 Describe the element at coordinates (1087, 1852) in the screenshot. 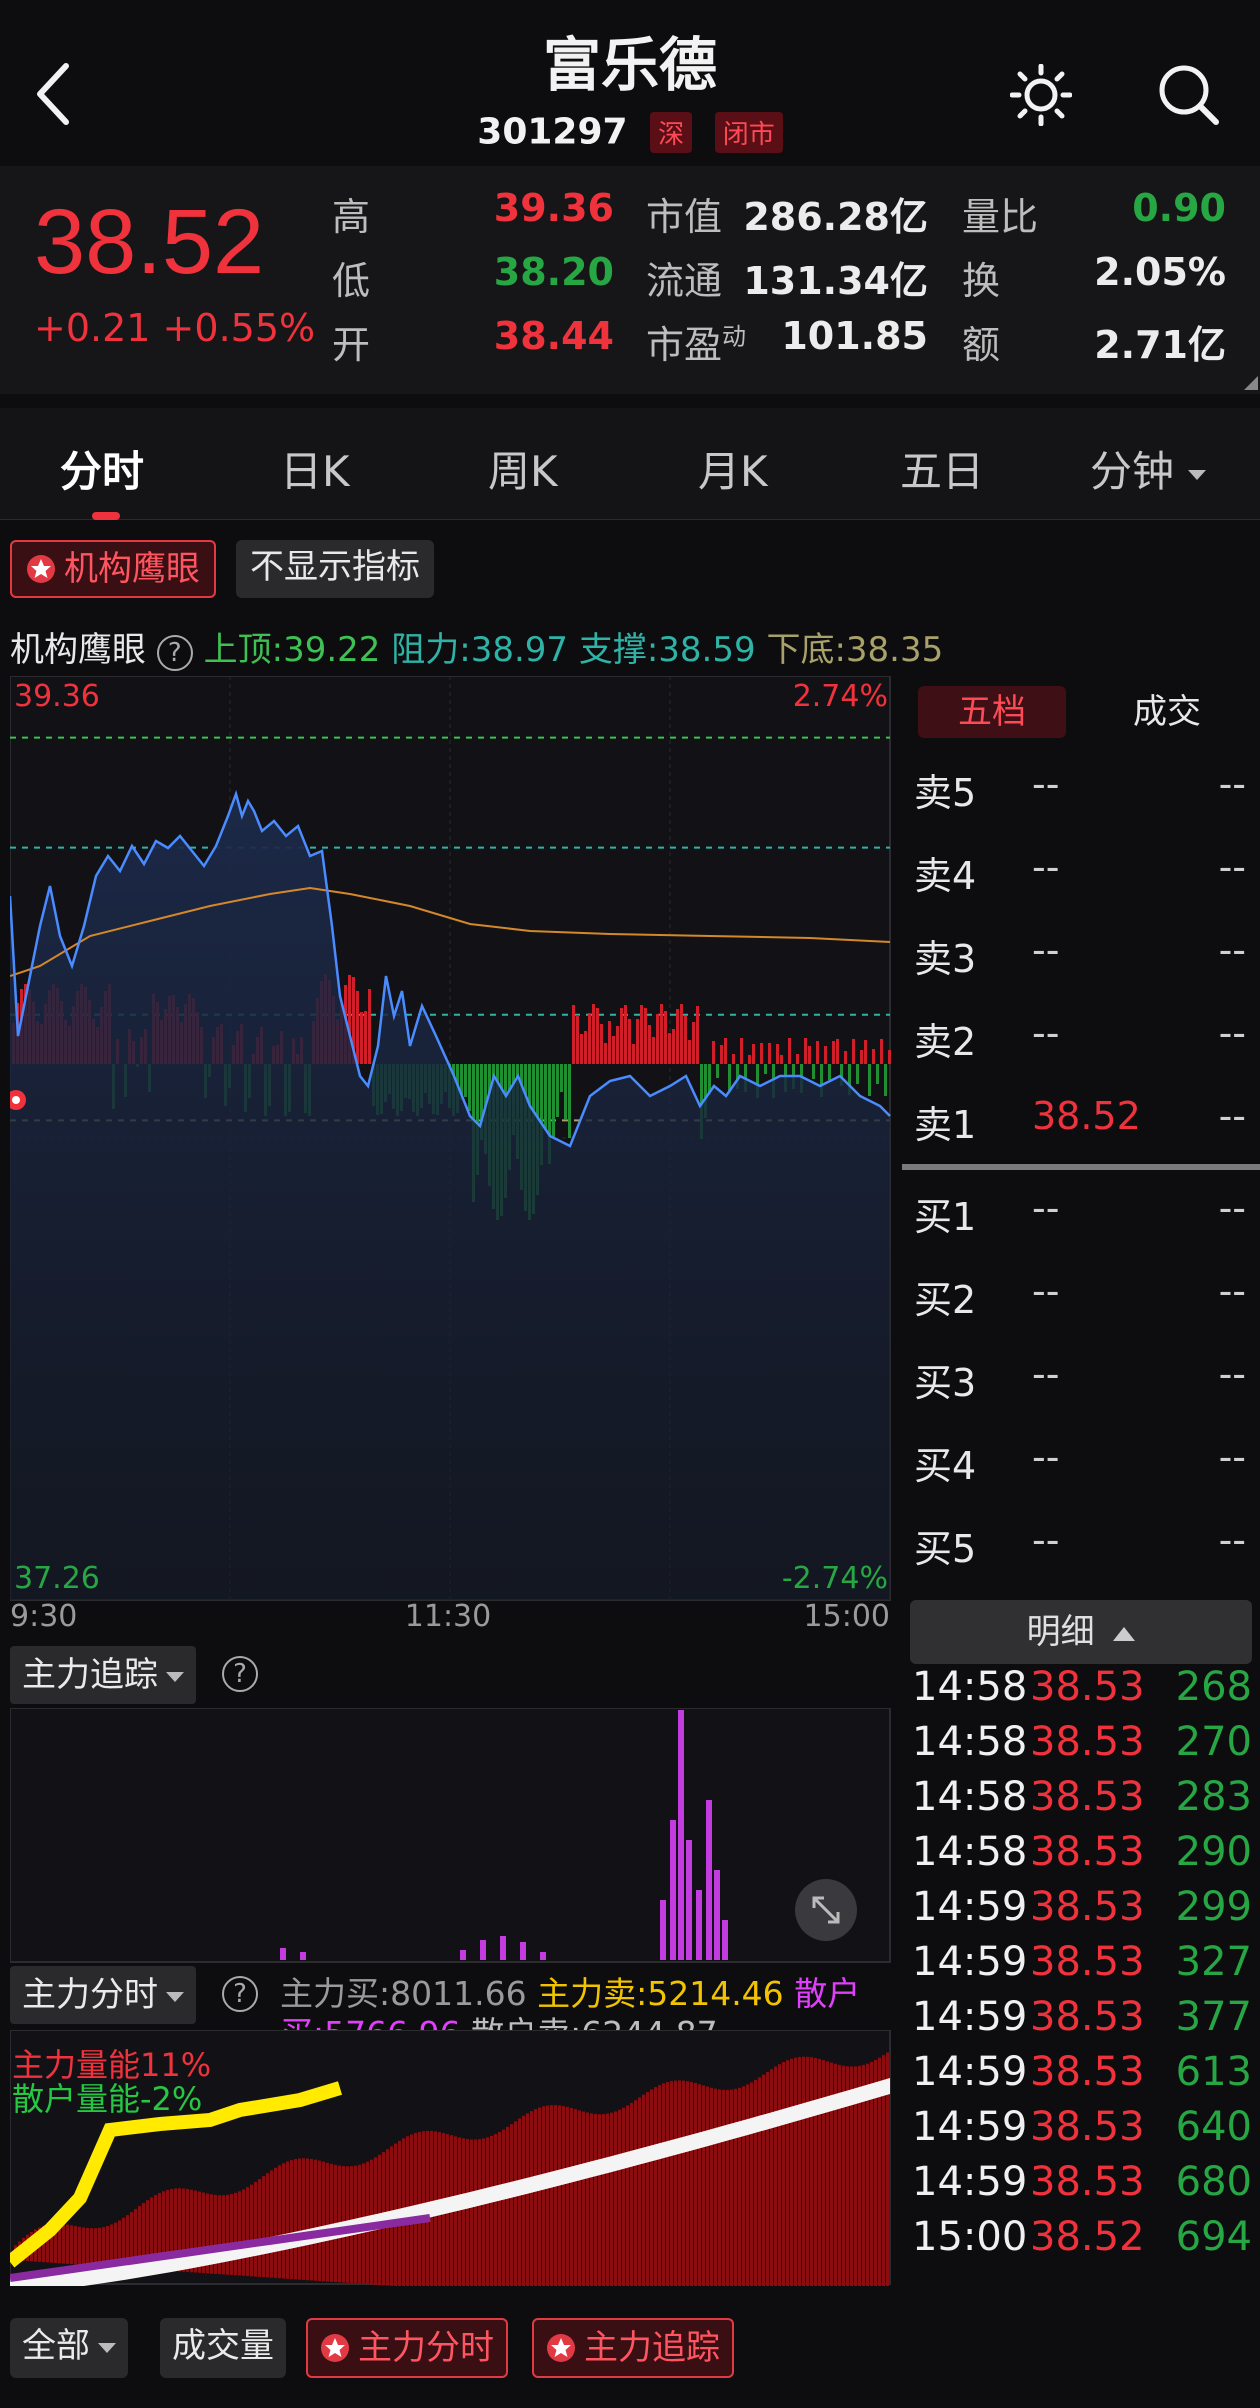

I see `trade-price: 38.53` at that location.